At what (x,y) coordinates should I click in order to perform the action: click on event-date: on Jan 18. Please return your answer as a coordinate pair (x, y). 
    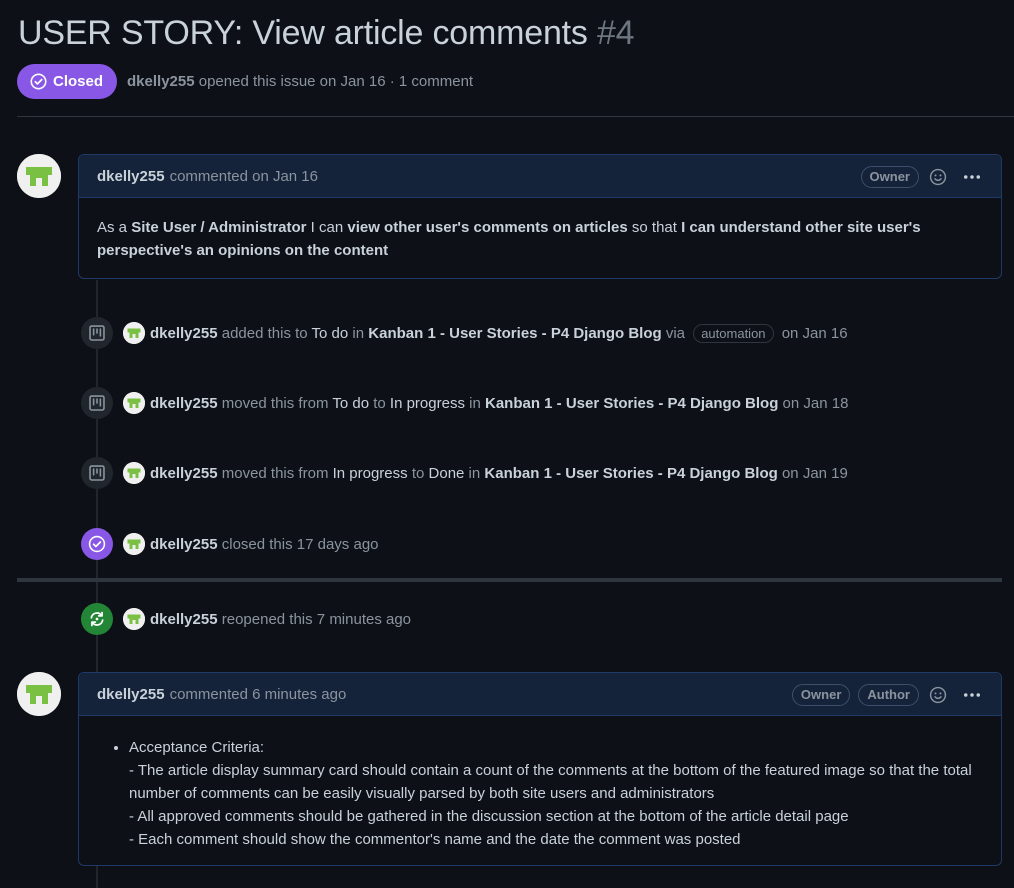
    Looking at the image, I should click on (816, 403).